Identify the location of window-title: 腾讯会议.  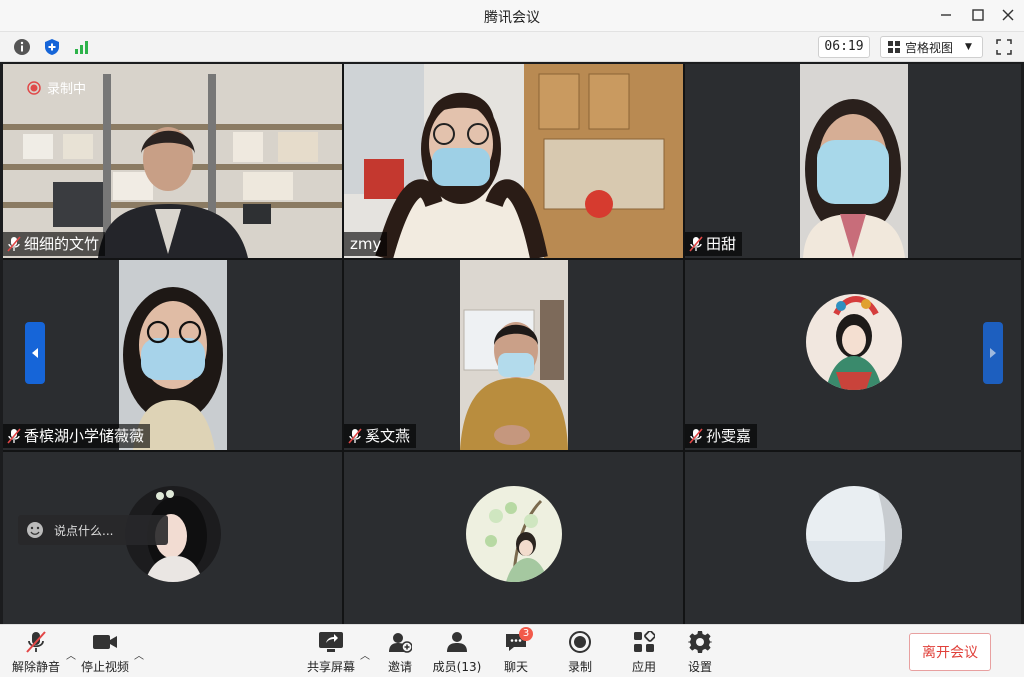
(512, 18).